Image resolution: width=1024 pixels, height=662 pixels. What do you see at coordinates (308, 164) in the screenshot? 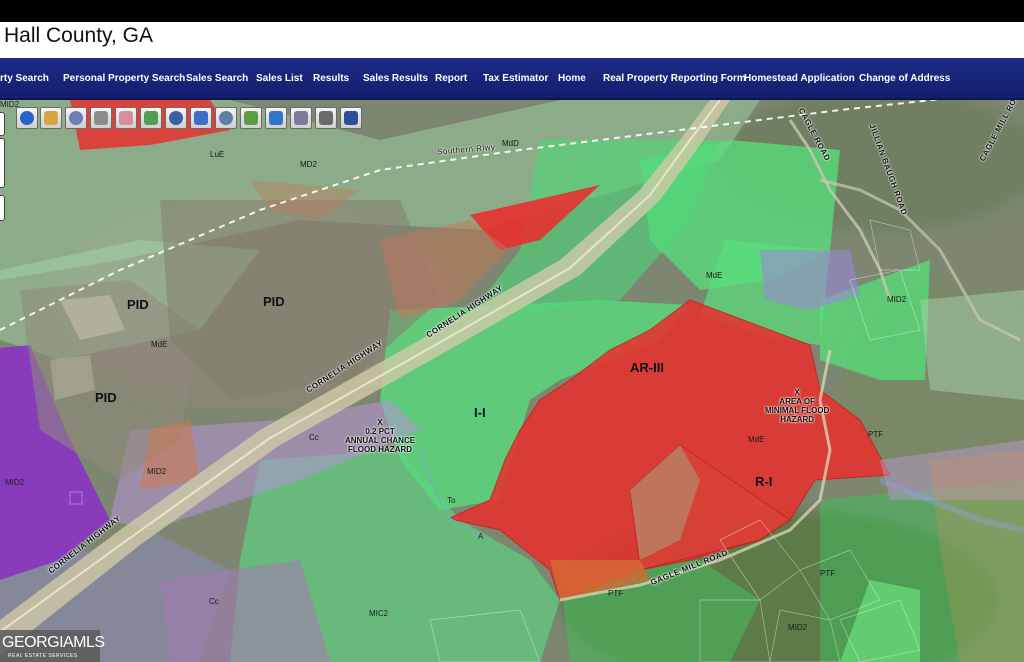
I see `soil-label: MD2` at bounding box center [308, 164].